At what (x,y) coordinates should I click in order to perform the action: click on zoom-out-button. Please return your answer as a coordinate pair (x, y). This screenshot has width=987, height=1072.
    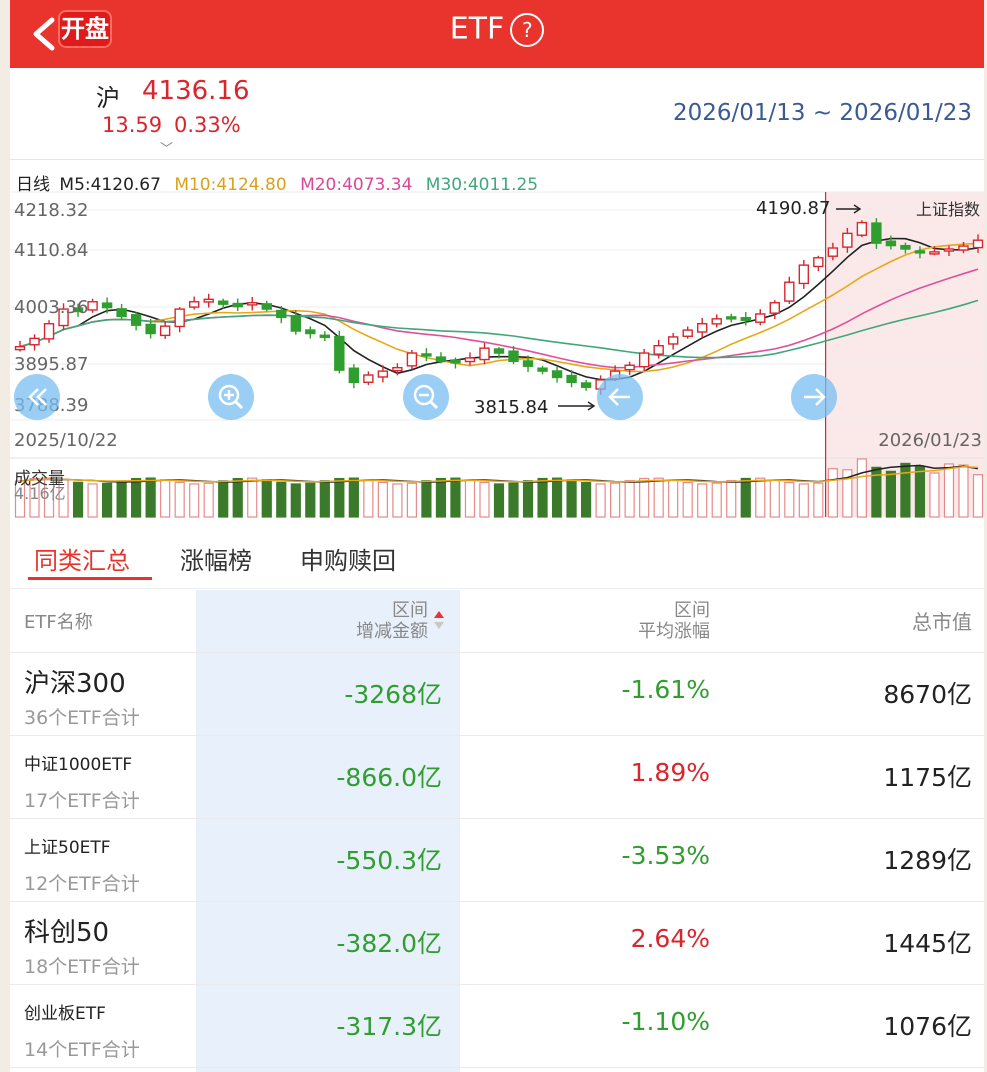
    Looking at the image, I should click on (426, 397).